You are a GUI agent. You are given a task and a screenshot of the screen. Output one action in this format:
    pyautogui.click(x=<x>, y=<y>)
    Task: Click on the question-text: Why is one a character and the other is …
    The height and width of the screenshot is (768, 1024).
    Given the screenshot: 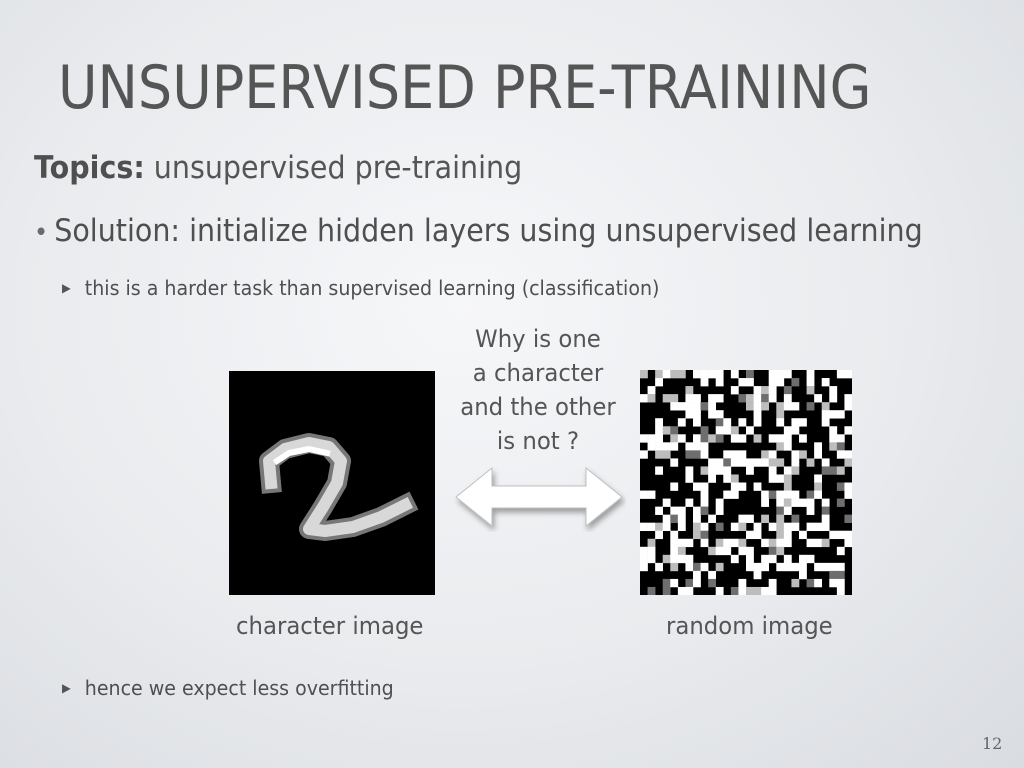 What is the action you would take?
    pyautogui.click(x=538, y=390)
    